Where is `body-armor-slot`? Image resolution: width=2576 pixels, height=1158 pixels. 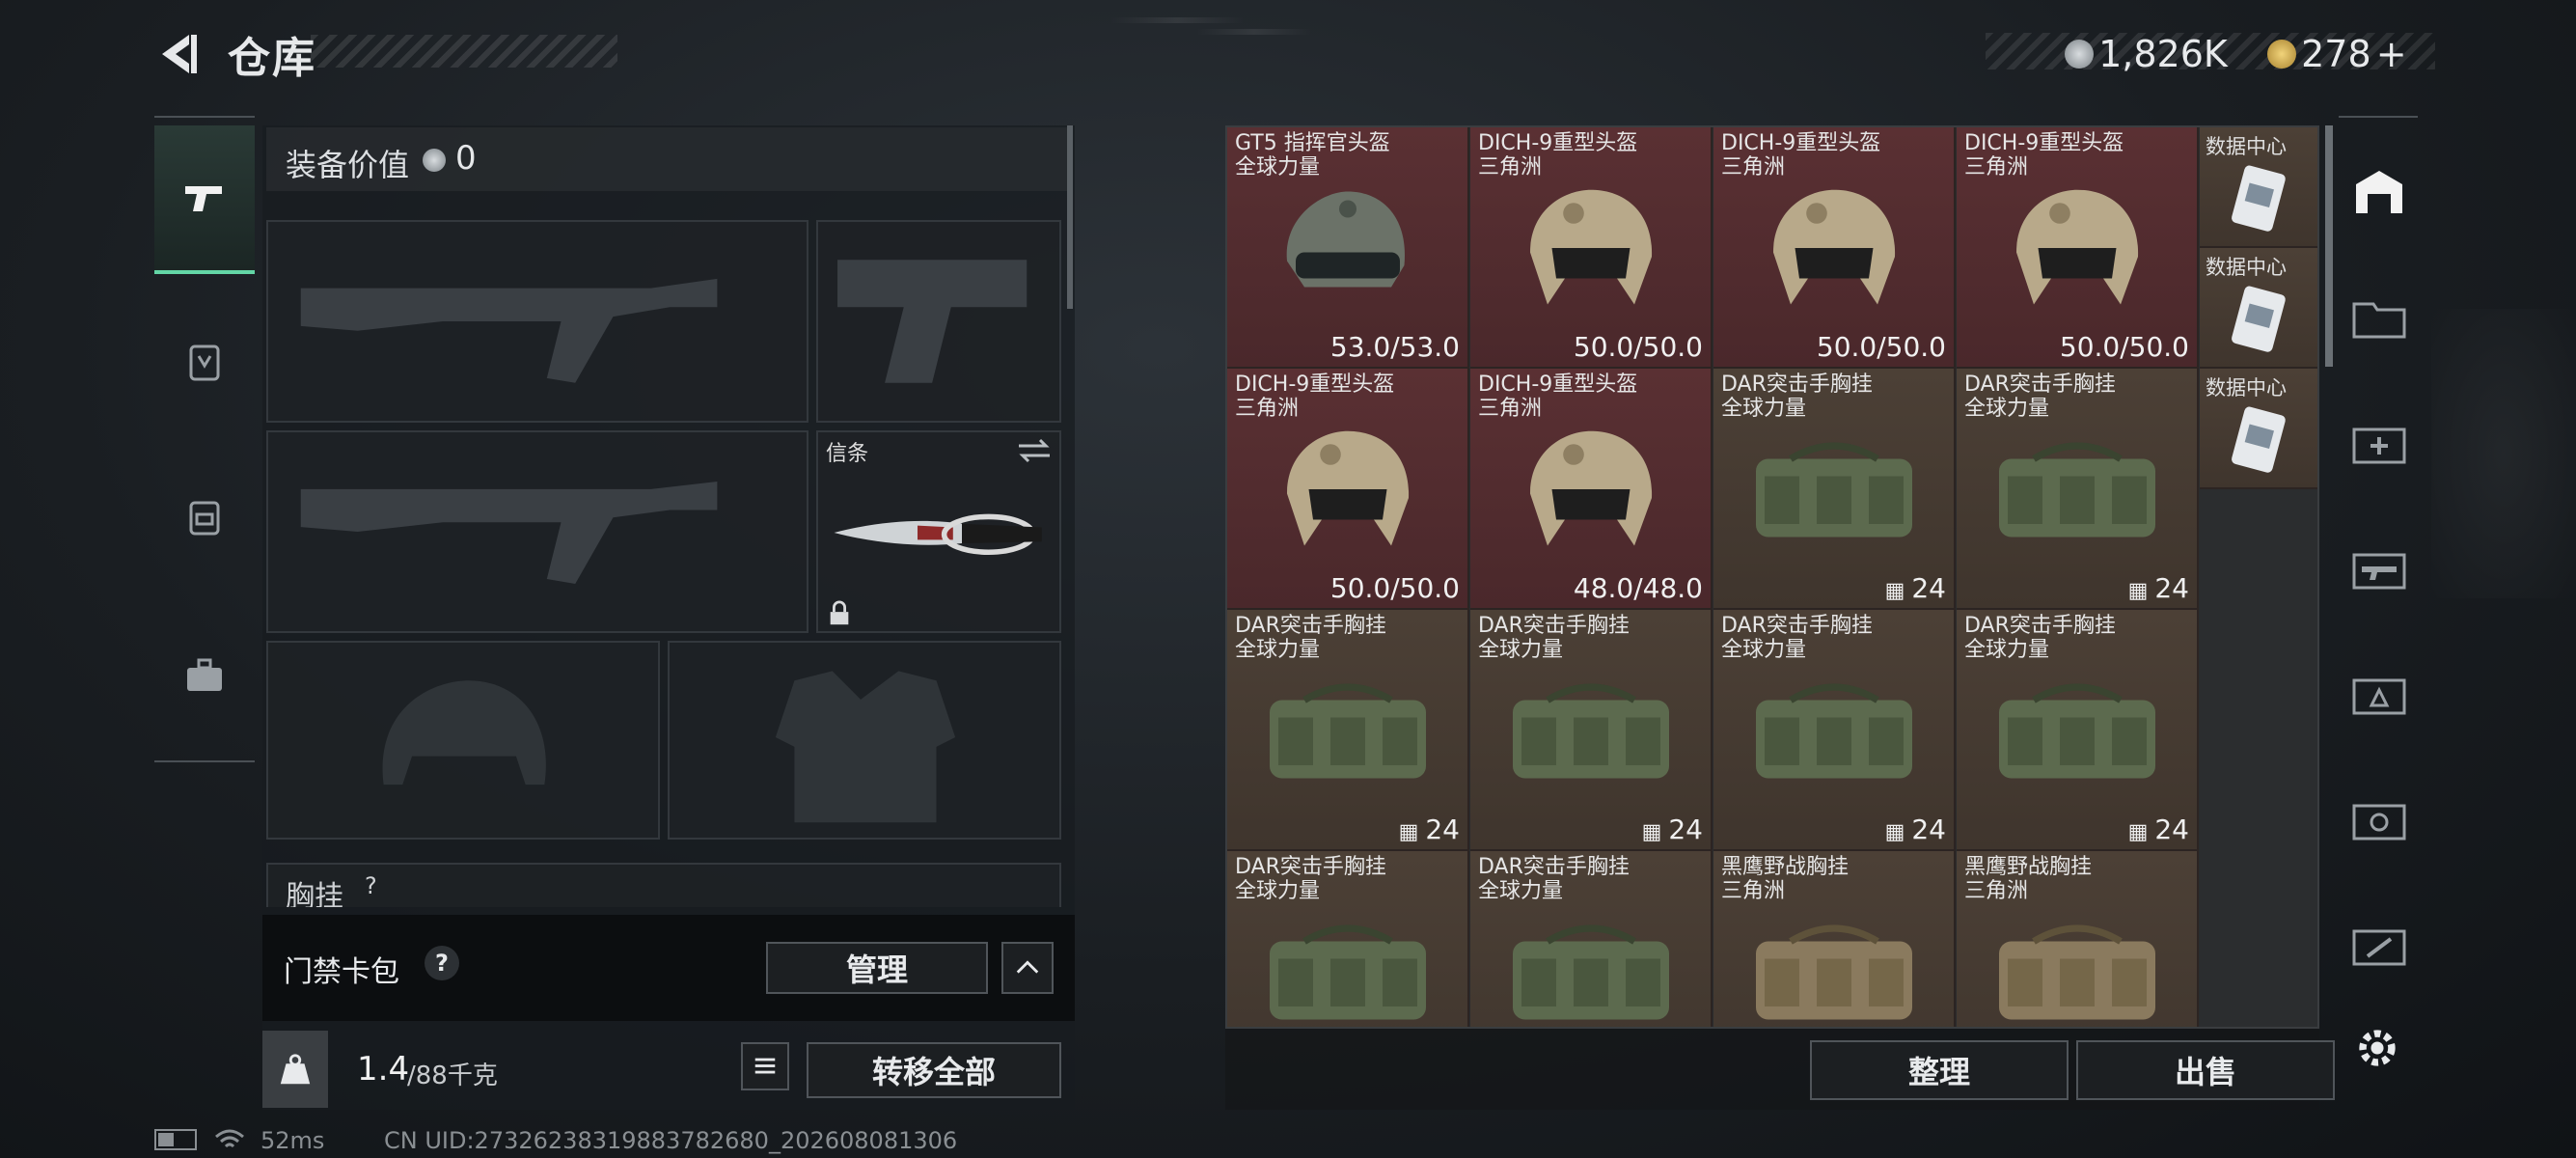
body-armor-slot is located at coordinates (865, 740).